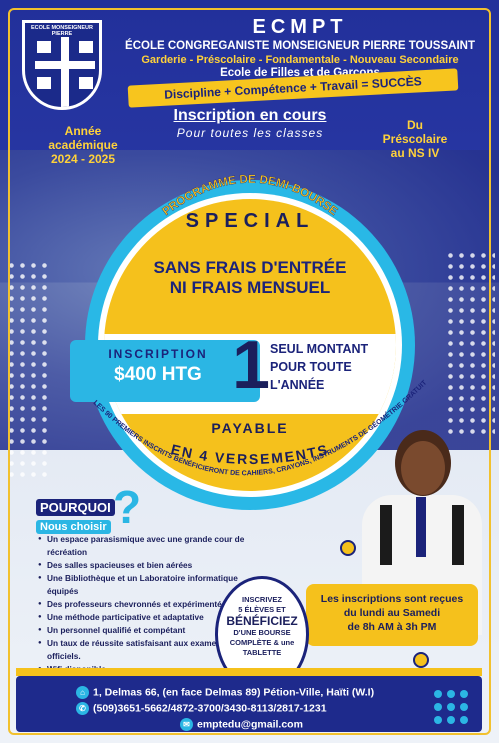 The width and height of the screenshot is (499, 743). What do you see at coordinates (392, 627) in the screenshot?
I see `hours-line: de 8h AM à 3h PM` at bounding box center [392, 627].